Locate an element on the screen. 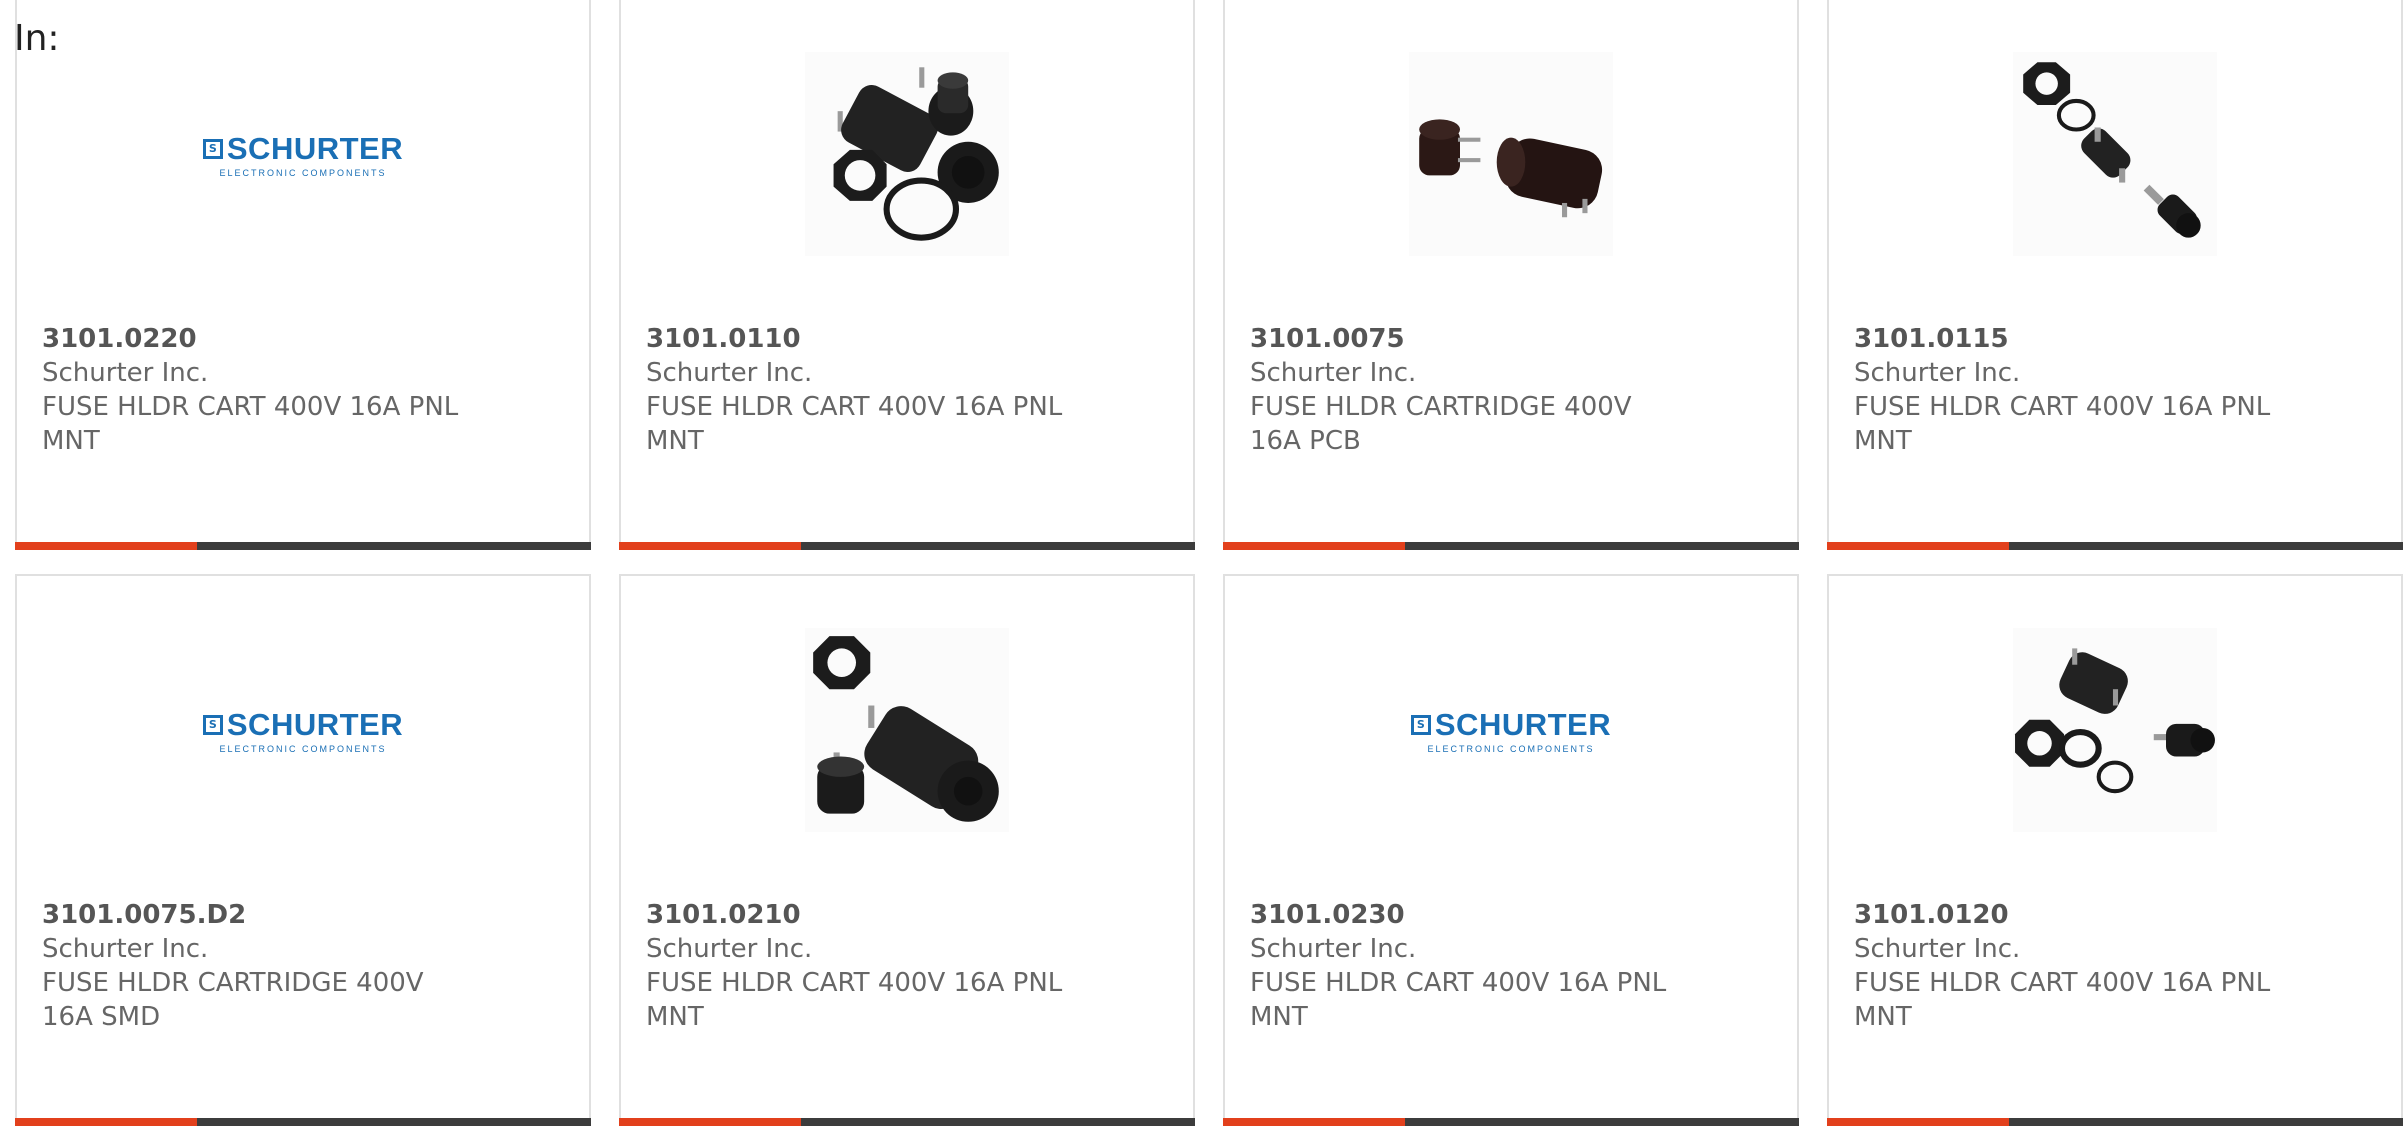 The width and height of the screenshot is (2408, 1138). part-number: 3101.0110 is located at coordinates (866, 339).